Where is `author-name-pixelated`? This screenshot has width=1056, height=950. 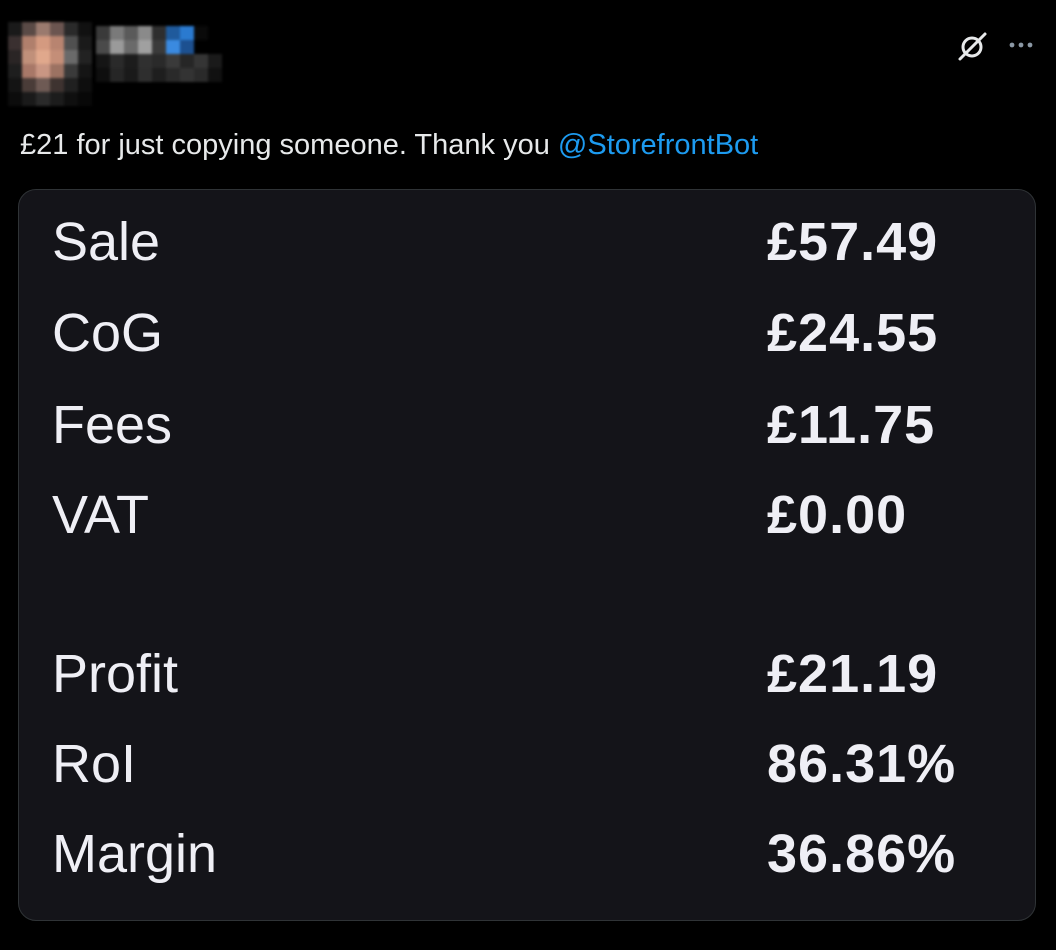 author-name-pixelated is located at coordinates (166, 54).